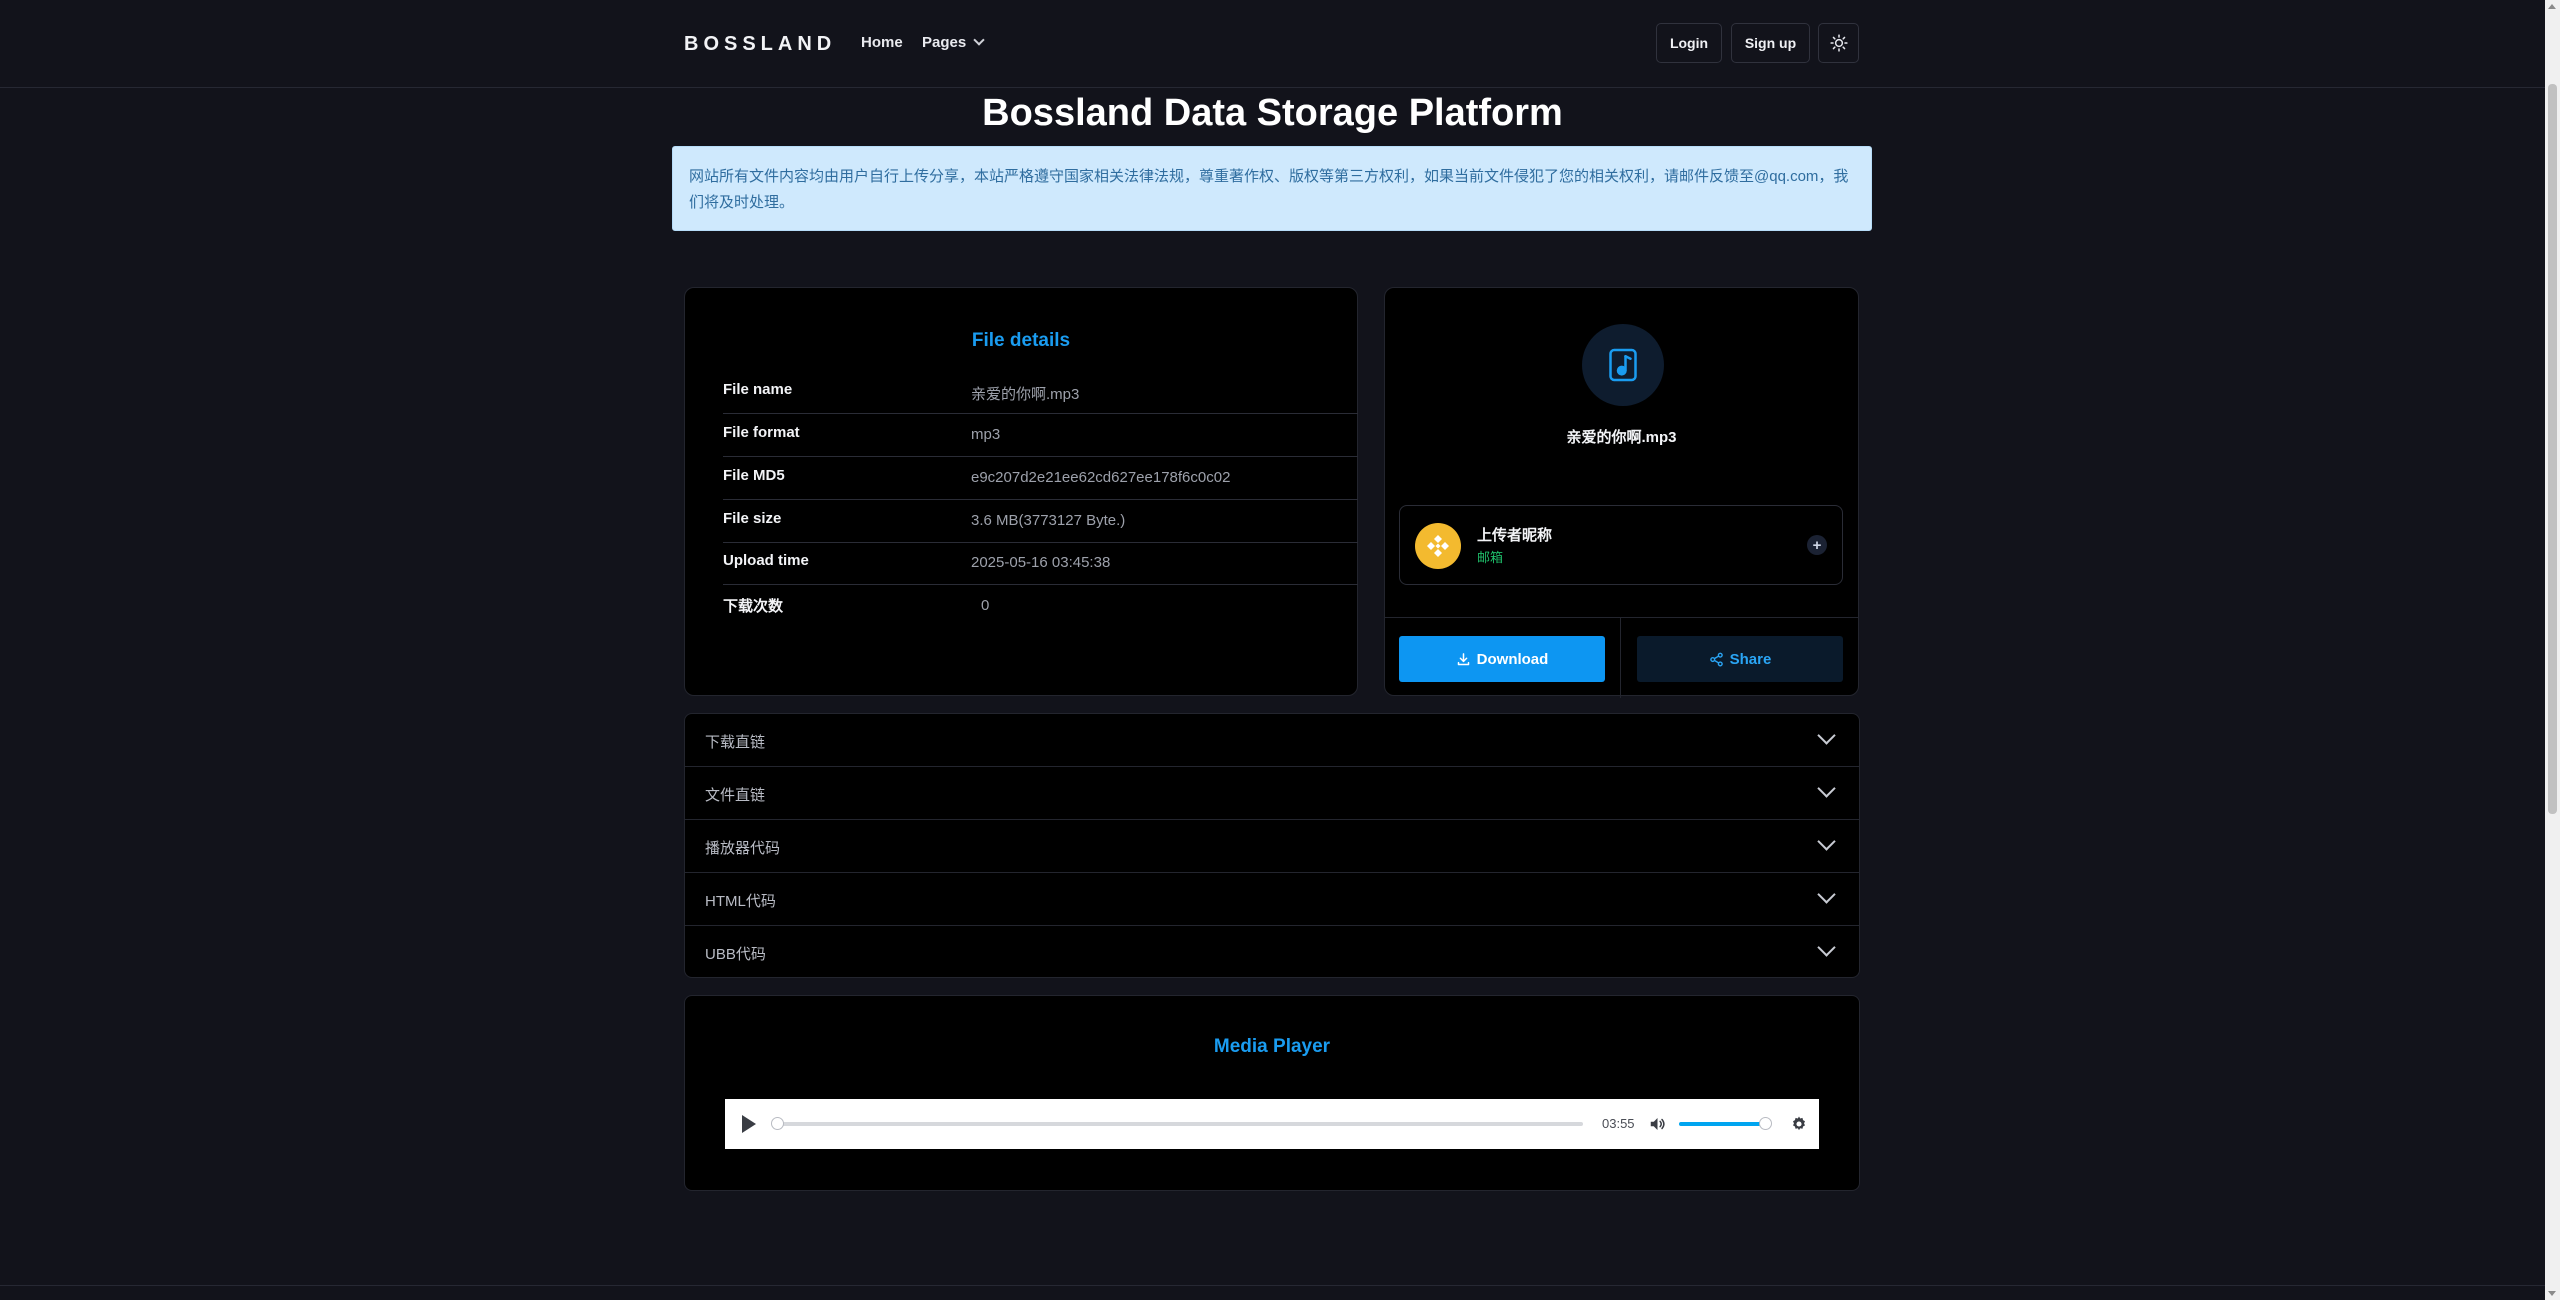 This screenshot has height=1300, width=2560. I want to click on detail-row-file-size: File size 3.6 MB(3773127 Byte.), so click(1040, 521).